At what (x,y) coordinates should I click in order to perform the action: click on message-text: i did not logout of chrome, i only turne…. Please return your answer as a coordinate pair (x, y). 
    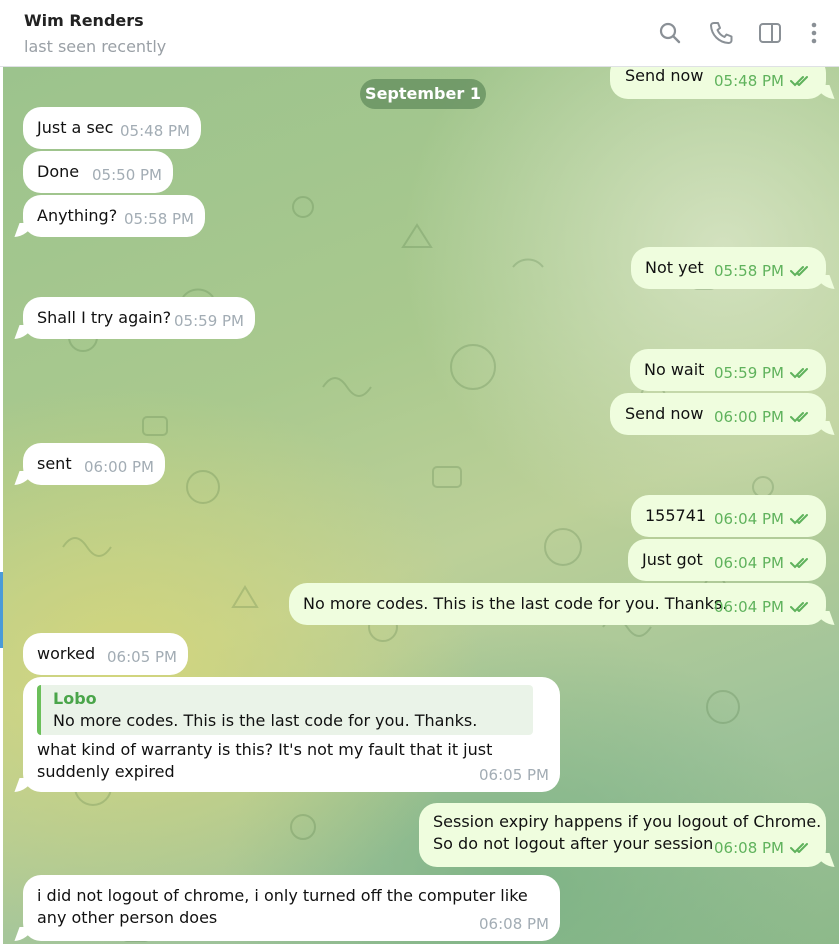
    Looking at the image, I should click on (282, 906).